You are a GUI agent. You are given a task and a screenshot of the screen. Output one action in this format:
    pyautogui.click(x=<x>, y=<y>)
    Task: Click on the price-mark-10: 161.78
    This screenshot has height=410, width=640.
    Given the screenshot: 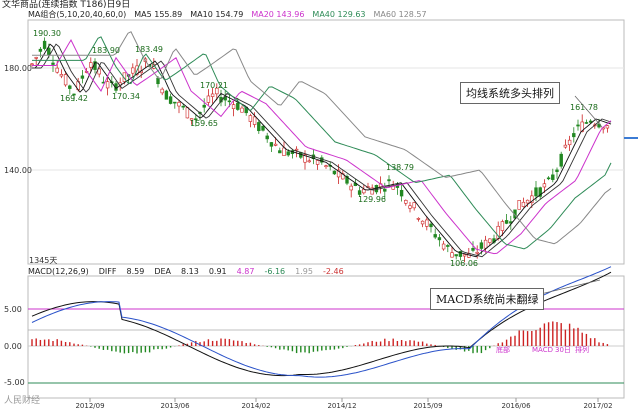 What is the action you would take?
    pyautogui.click(x=584, y=107)
    